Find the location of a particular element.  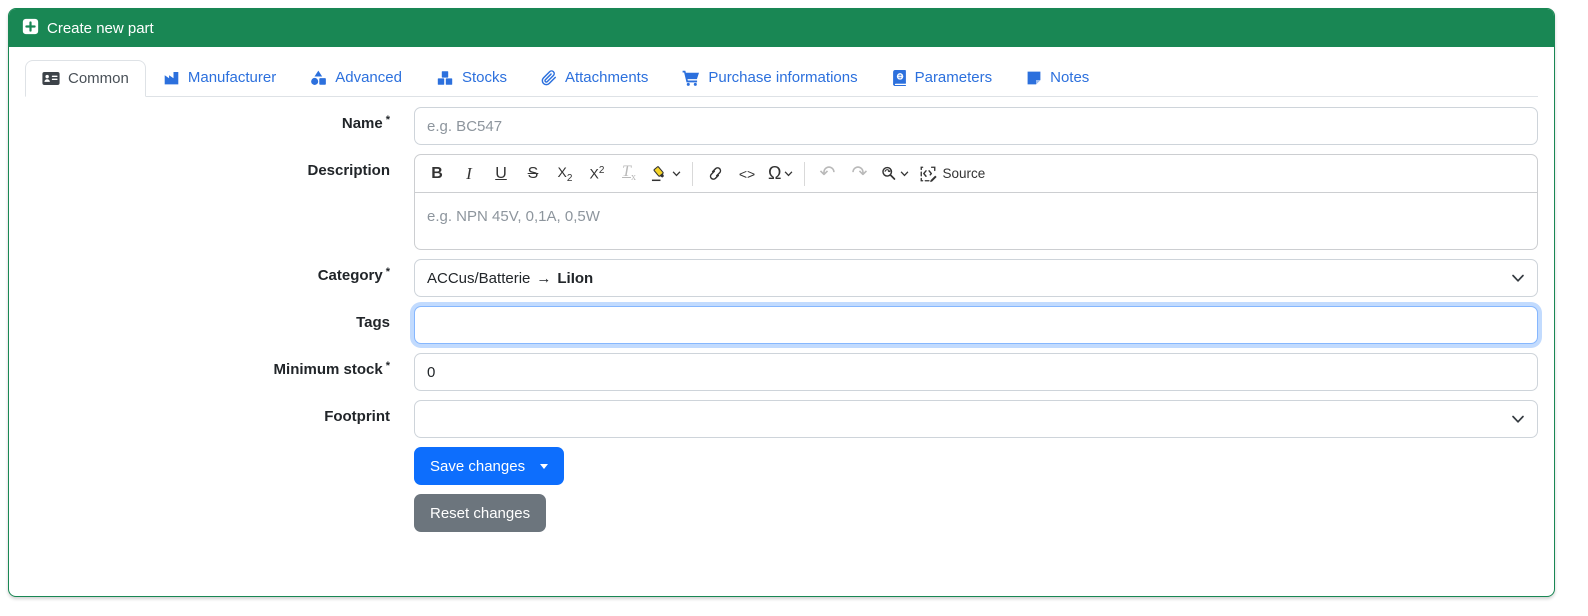

source-code-icon is located at coordinates (929, 174).